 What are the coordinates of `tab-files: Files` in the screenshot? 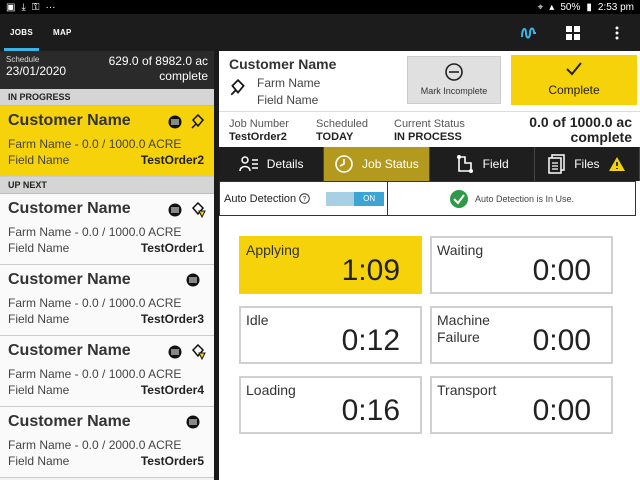 It's located at (587, 164).